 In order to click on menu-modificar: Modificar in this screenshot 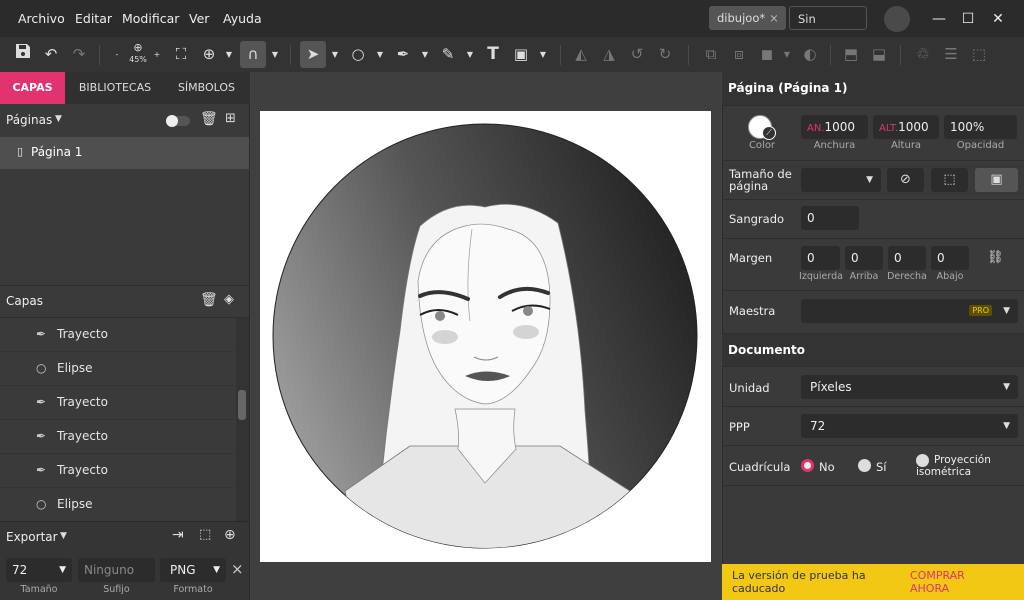, I will do `click(150, 18)`.